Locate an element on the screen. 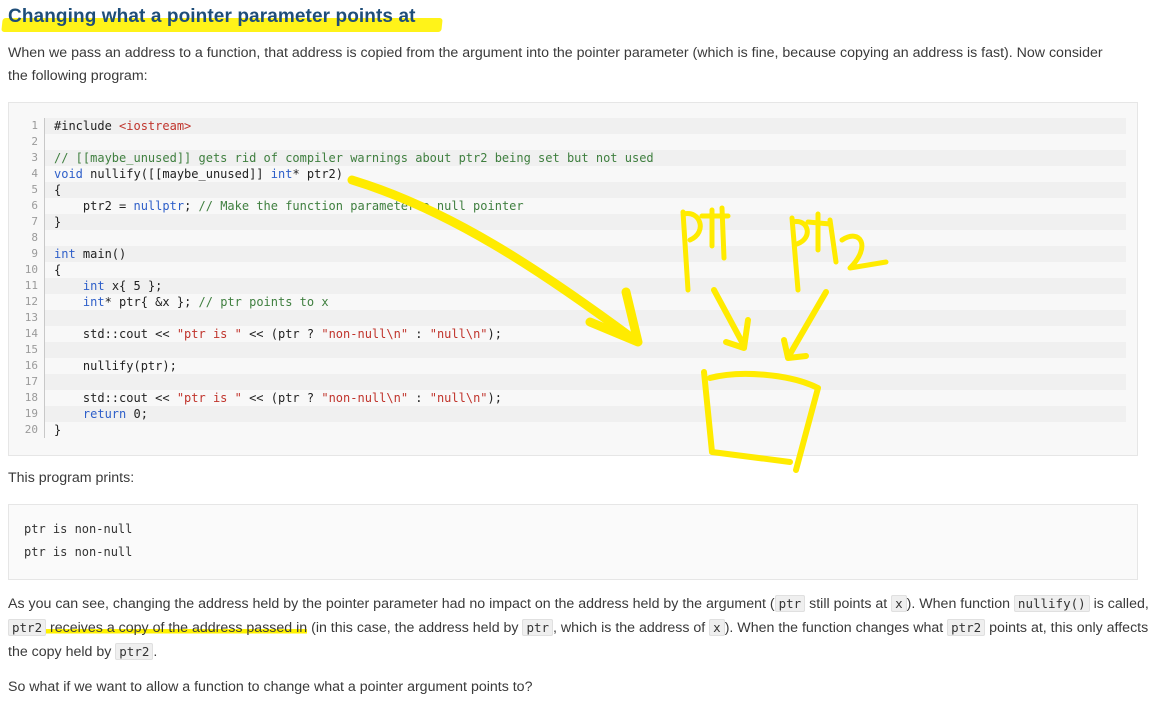 Image resolution: width=1158 pixels, height=705 pixels. text-span: is called, is located at coordinates (1119, 604).